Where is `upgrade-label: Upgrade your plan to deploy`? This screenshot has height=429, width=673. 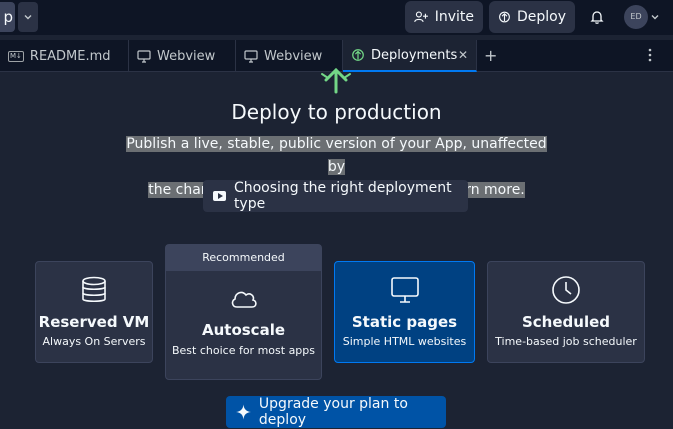 upgrade-label: Upgrade your plan to deploy is located at coordinates (333, 412).